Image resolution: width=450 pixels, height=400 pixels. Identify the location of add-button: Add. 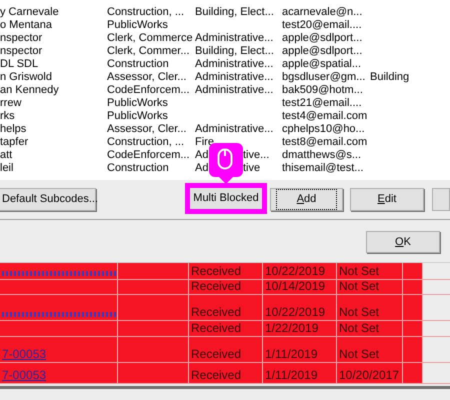
(306, 199).